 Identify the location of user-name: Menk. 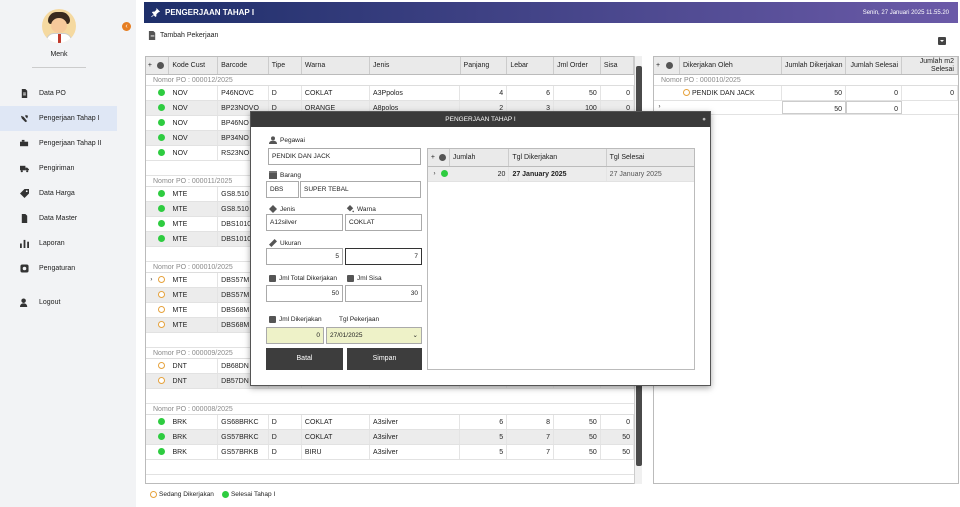
(59, 54).